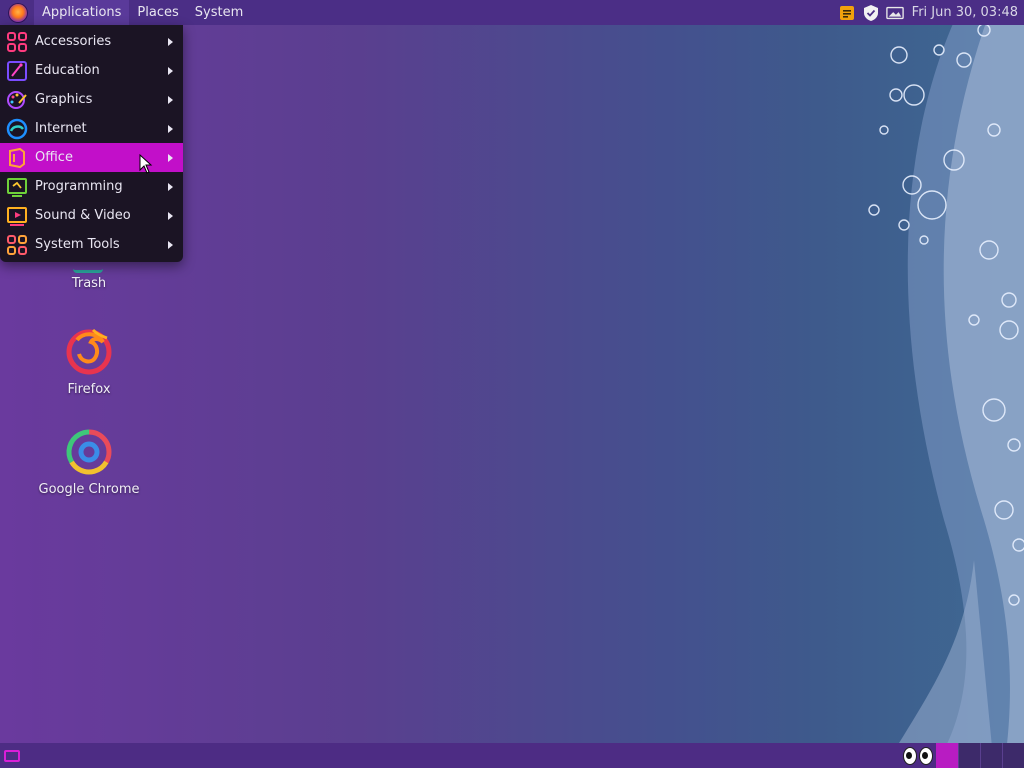  Describe the element at coordinates (89, 389) in the screenshot. I see `desktop-icon-label: Firefox` at that location.